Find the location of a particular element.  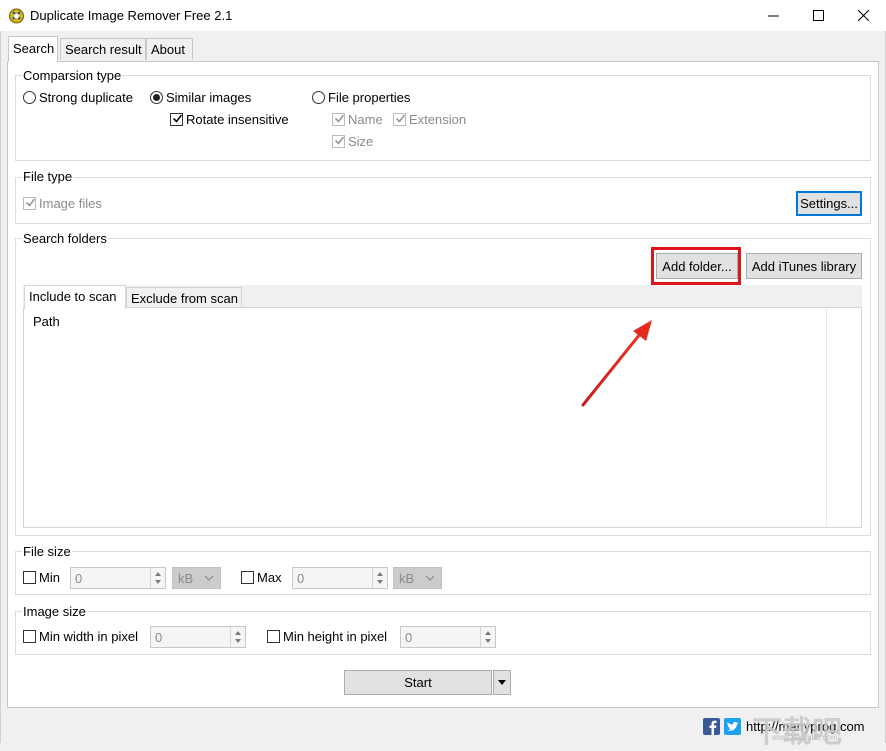

maximize-button is located at coordinates (818, 15).